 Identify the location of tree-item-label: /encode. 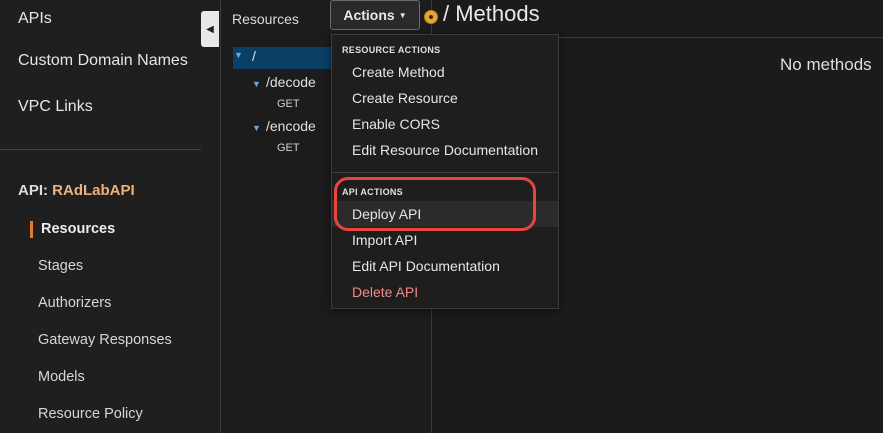
(291, 126).